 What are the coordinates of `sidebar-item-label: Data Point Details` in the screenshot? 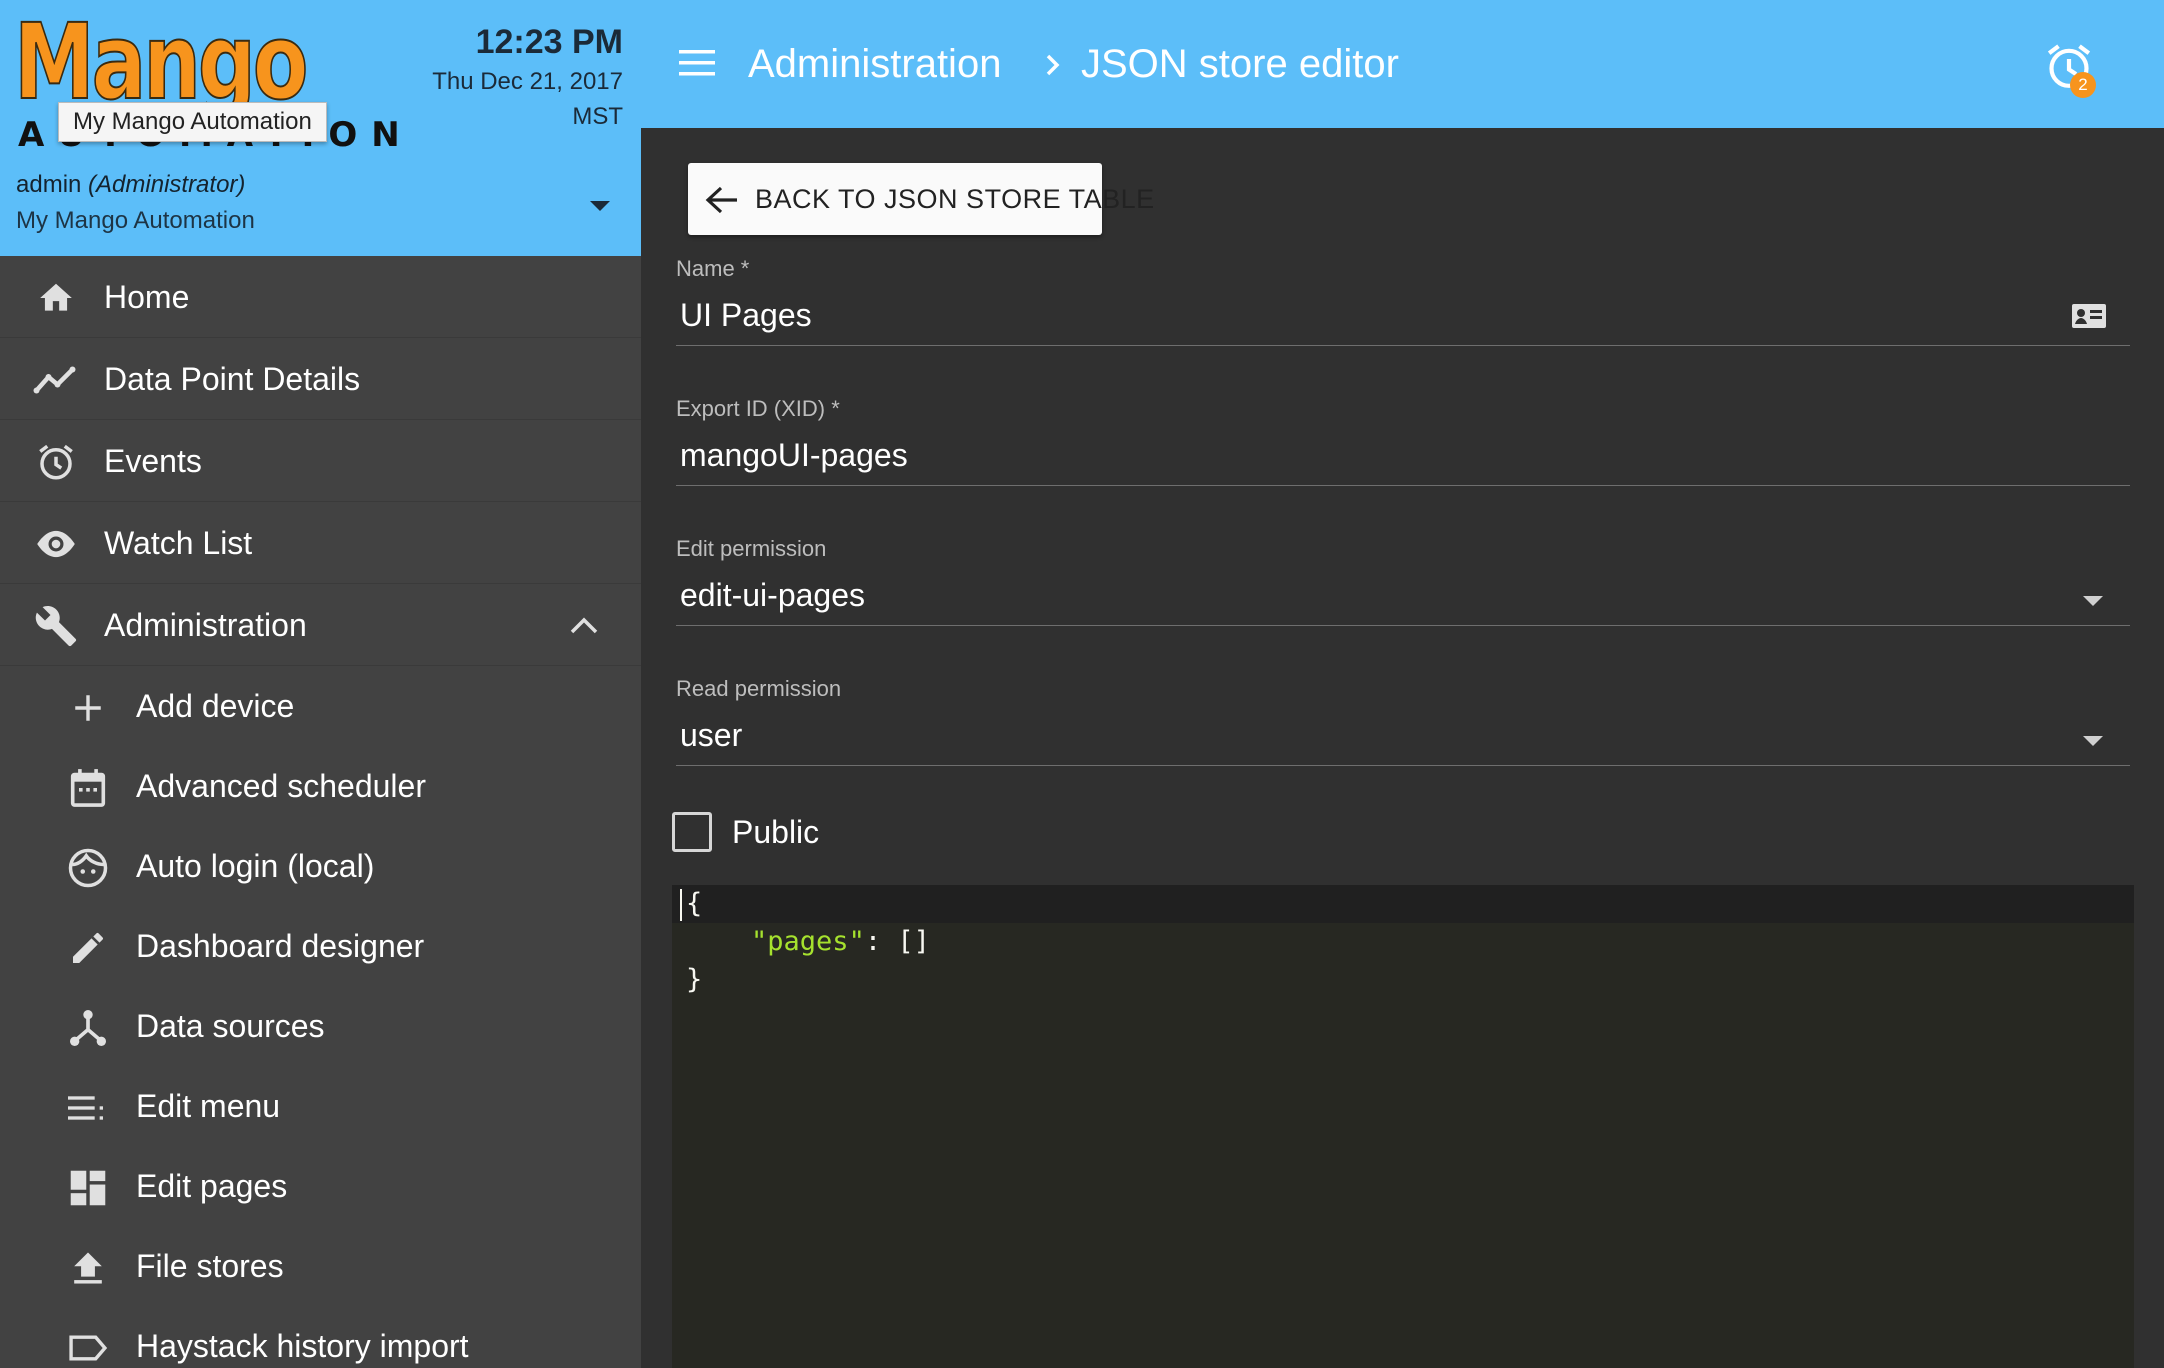 It's located at (232, 379).